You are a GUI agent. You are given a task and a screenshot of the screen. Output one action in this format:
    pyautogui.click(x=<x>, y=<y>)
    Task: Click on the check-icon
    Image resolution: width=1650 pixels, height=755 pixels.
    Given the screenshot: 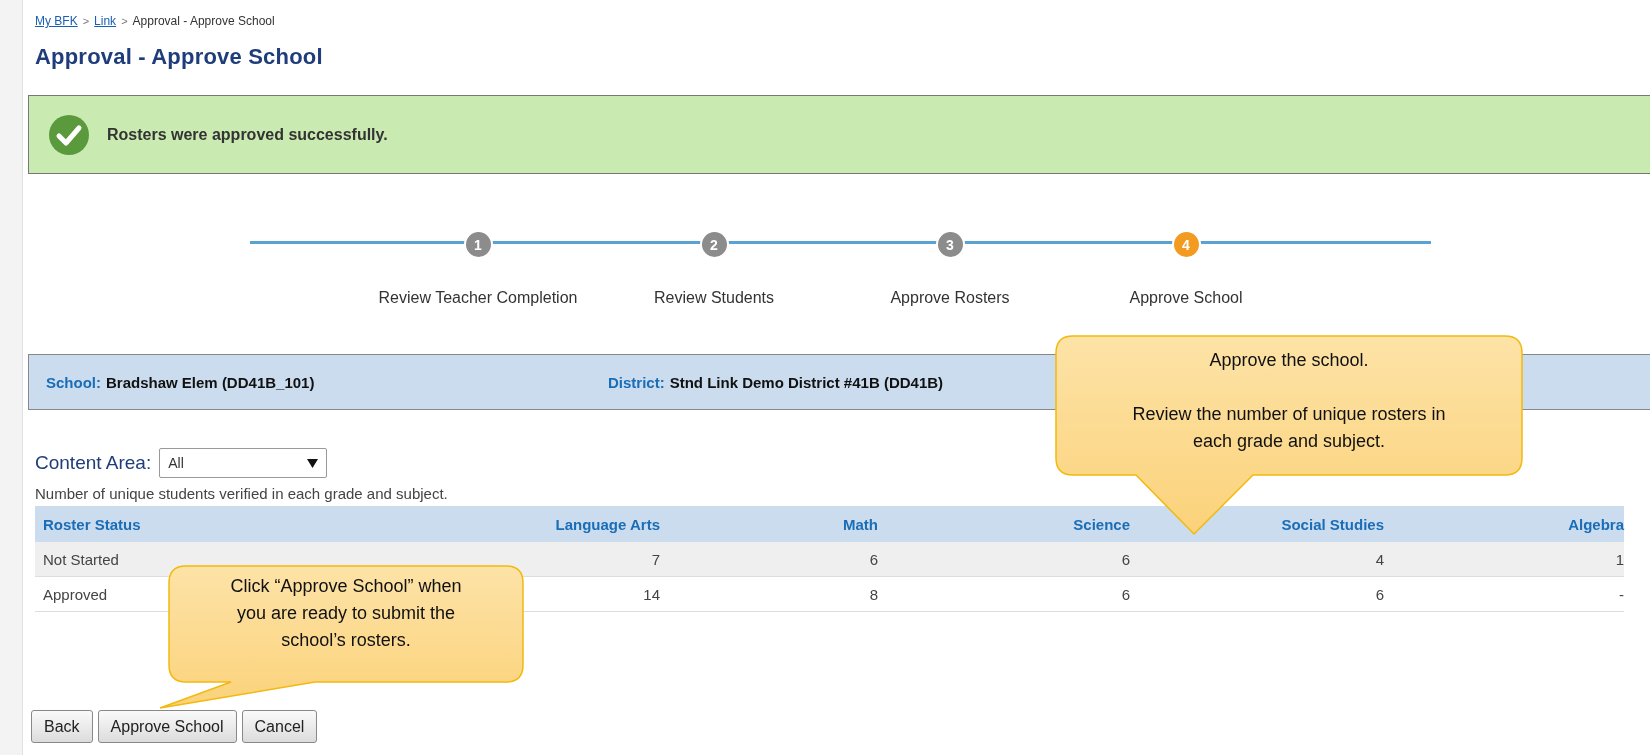 What is the action you would take?
    pyautogui.click(x=69, y=134)
    